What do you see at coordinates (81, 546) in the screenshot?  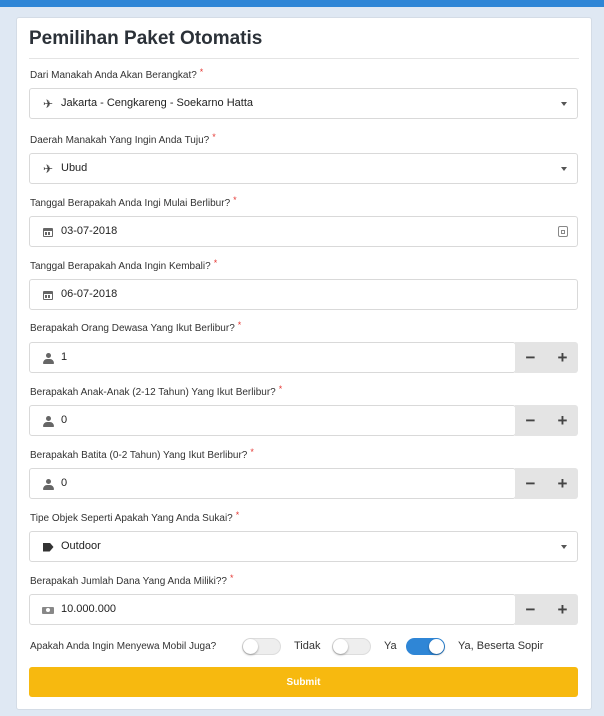 I see `object-type-value: Outdoor` at bounding box center [81, 546].